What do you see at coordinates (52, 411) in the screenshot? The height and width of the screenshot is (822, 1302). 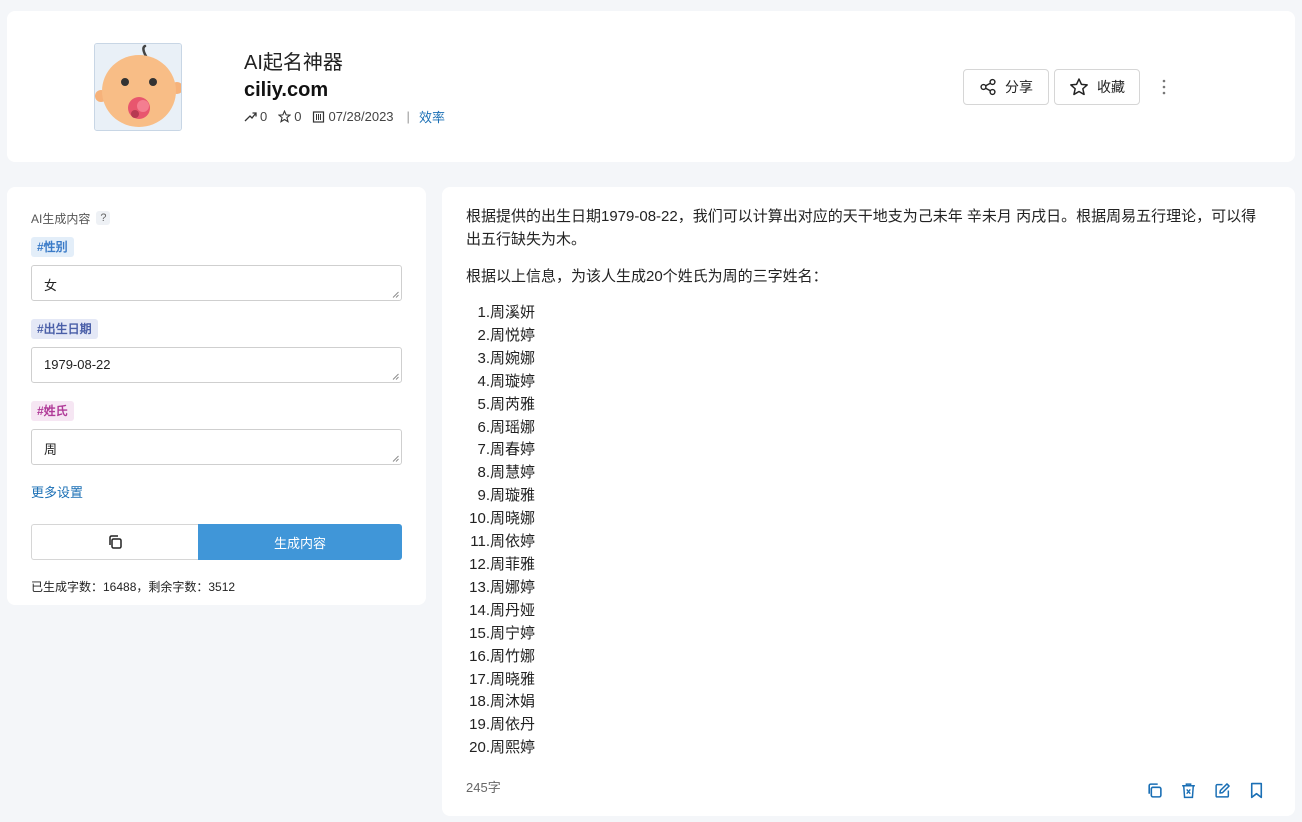 I see `field-tag-surname: #姓氏` at bounding box center [52, 411].